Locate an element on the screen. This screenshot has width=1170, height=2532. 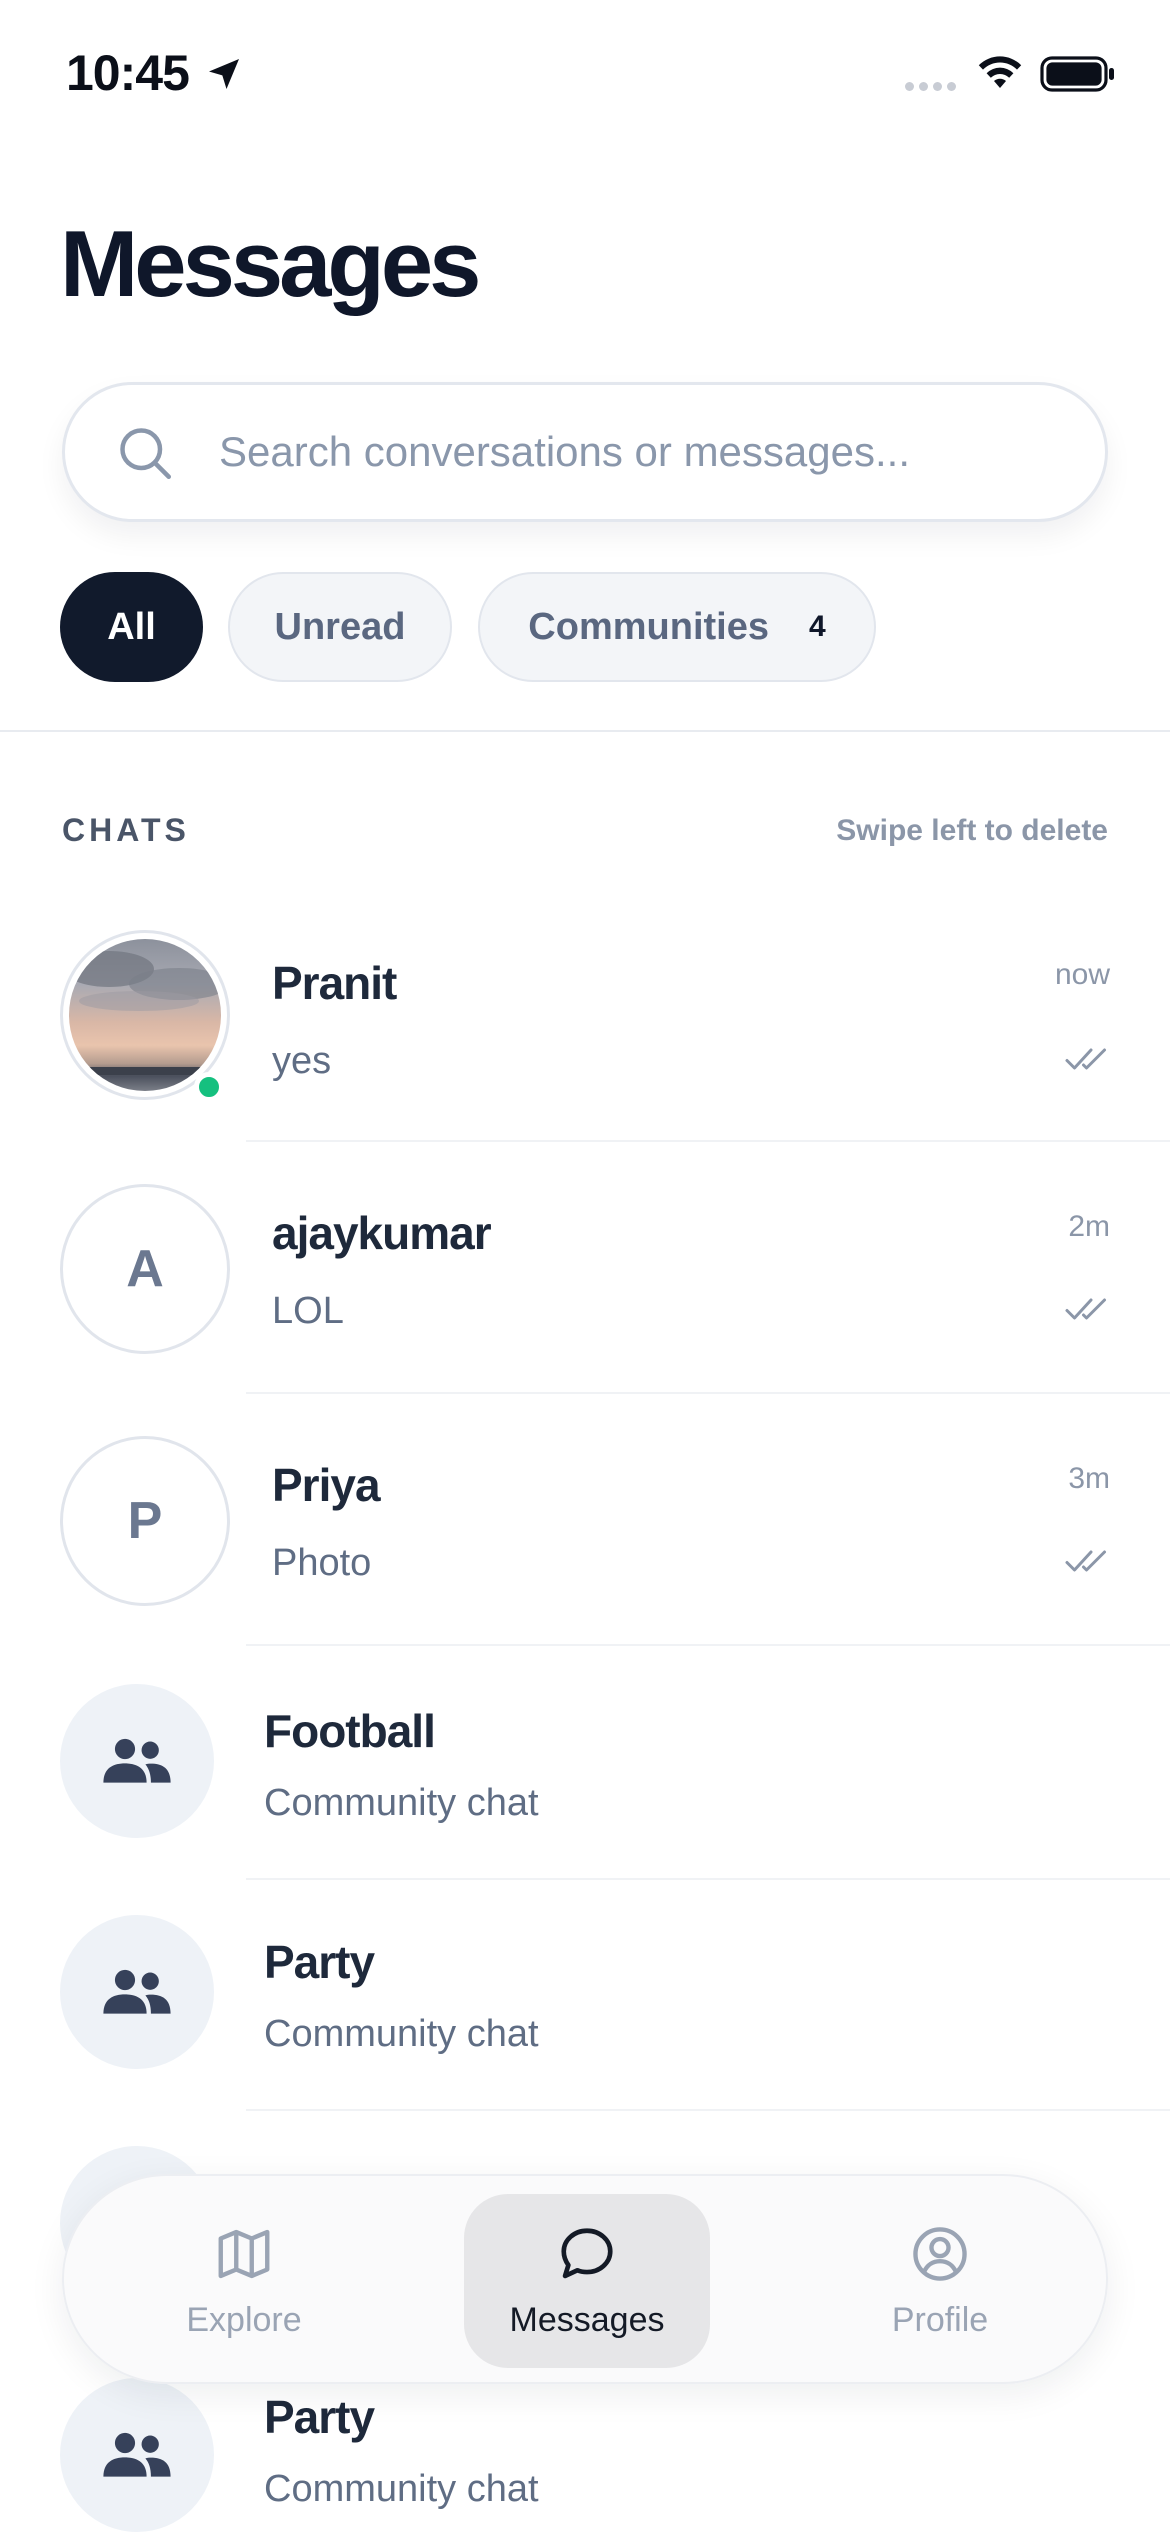
search-icon is located at coordinates (145, 453).